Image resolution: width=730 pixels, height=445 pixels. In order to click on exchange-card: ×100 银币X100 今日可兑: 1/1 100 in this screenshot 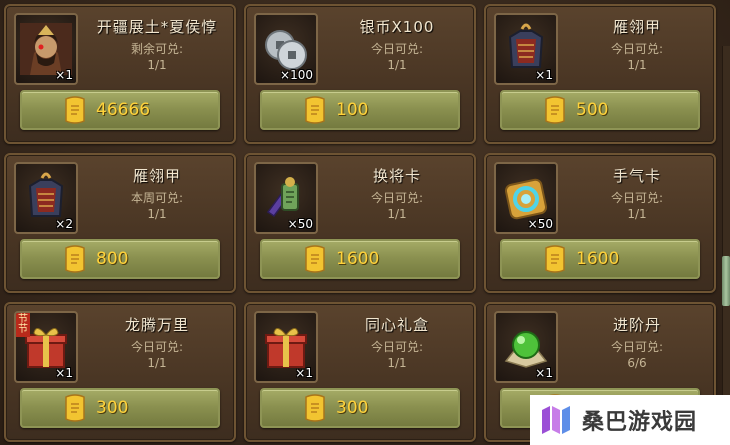, I will do `click(360, 74)`.